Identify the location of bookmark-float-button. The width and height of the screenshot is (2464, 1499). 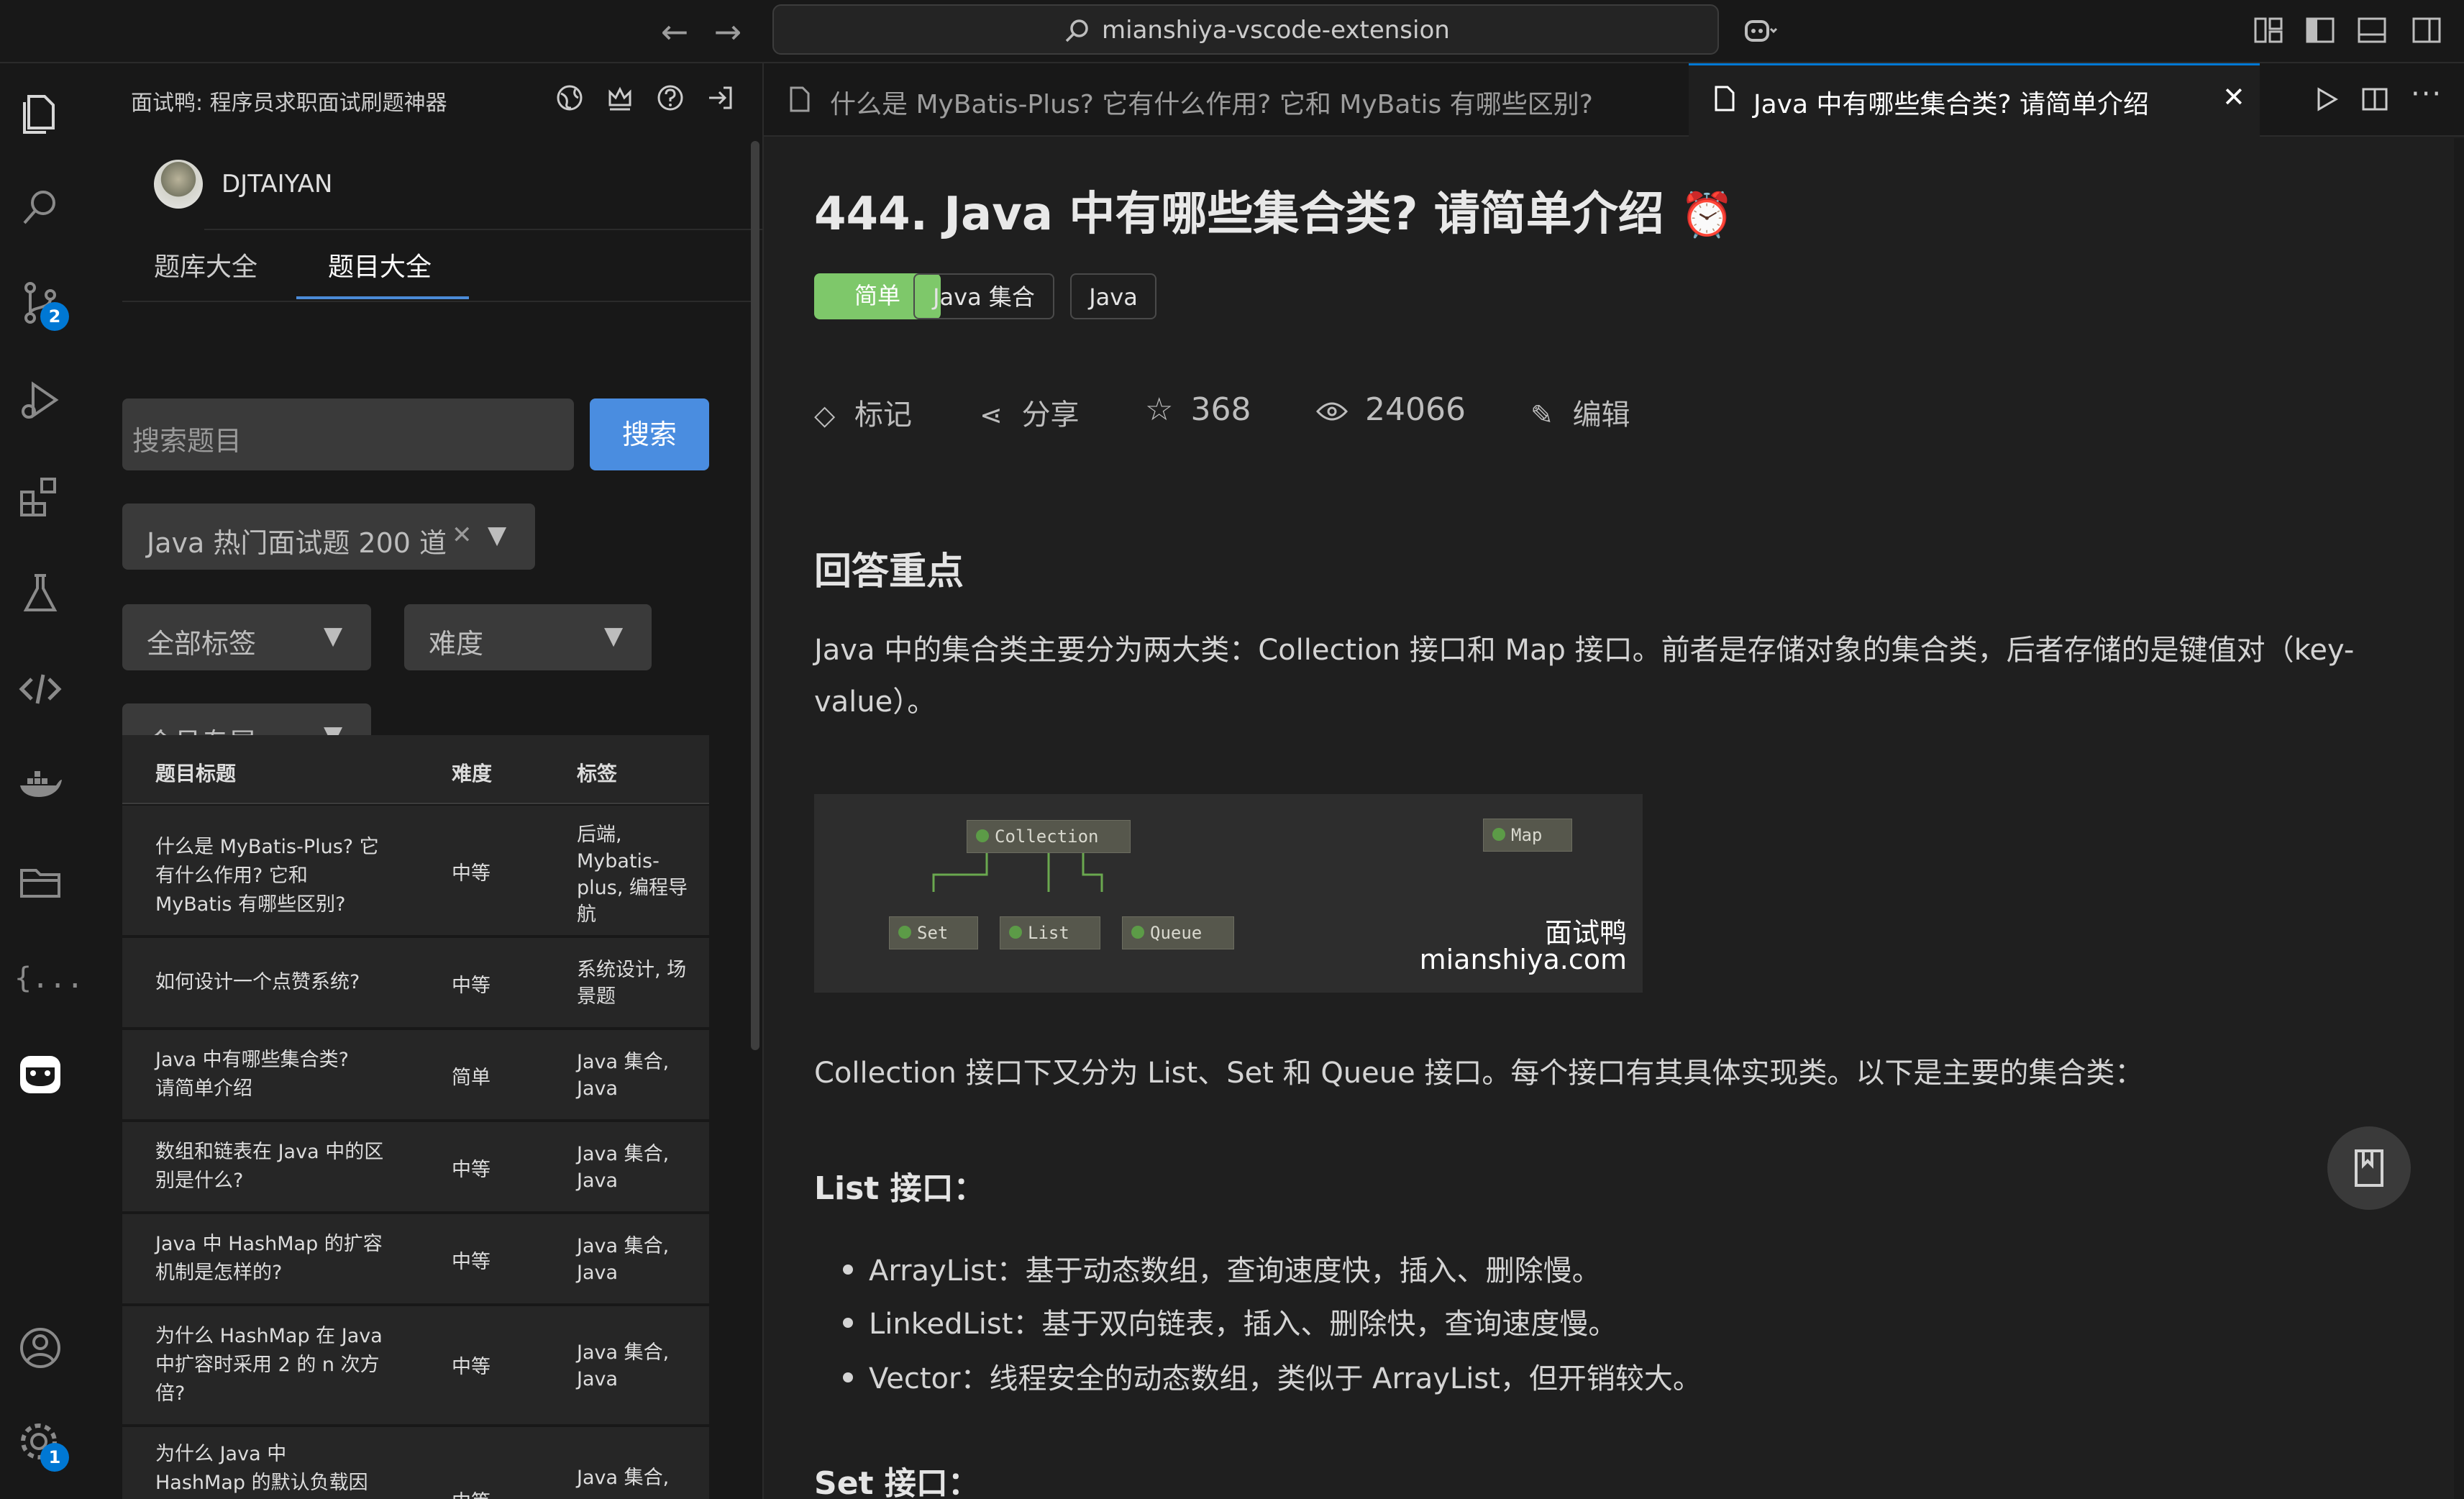
(2369, 1168).